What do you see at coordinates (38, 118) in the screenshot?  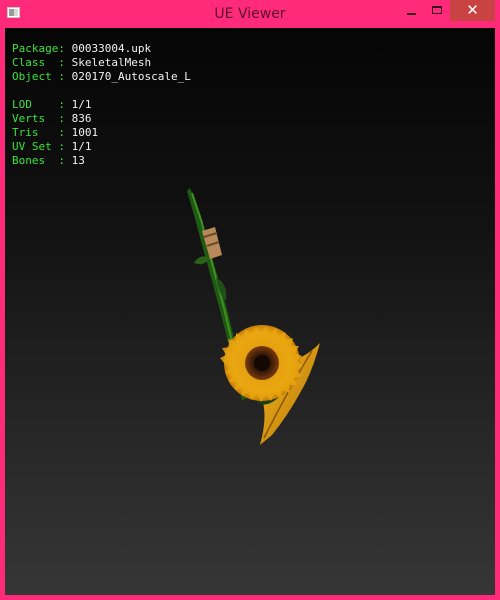 I see `info-key: Verts :` at bounding box center [38, 118].